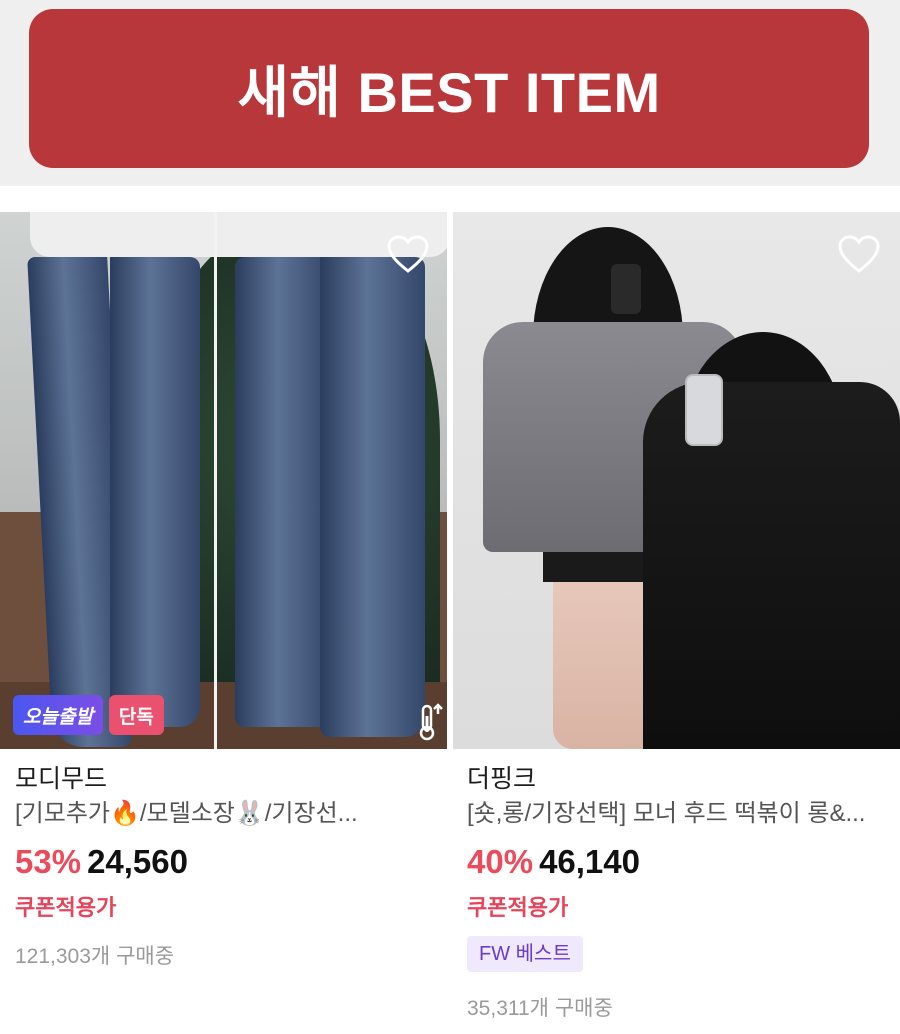 This screenshot has width=900, height=1034. I want to click on buyer-count: 35,311개 구매중, so click(540, 1008).